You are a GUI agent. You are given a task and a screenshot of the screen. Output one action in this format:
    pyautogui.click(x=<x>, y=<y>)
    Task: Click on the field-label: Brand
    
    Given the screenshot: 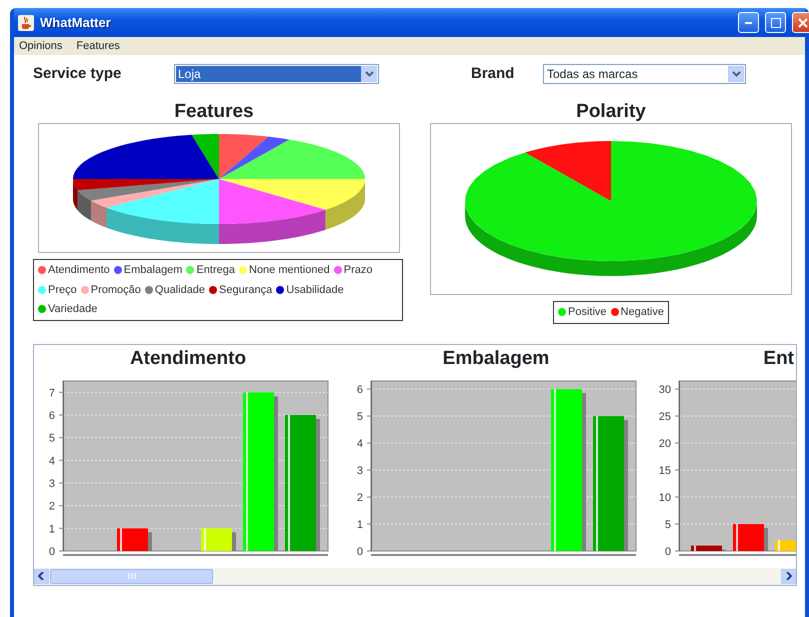 What is the action you would take?
    pyautogui.click(x=493, y=74)
    